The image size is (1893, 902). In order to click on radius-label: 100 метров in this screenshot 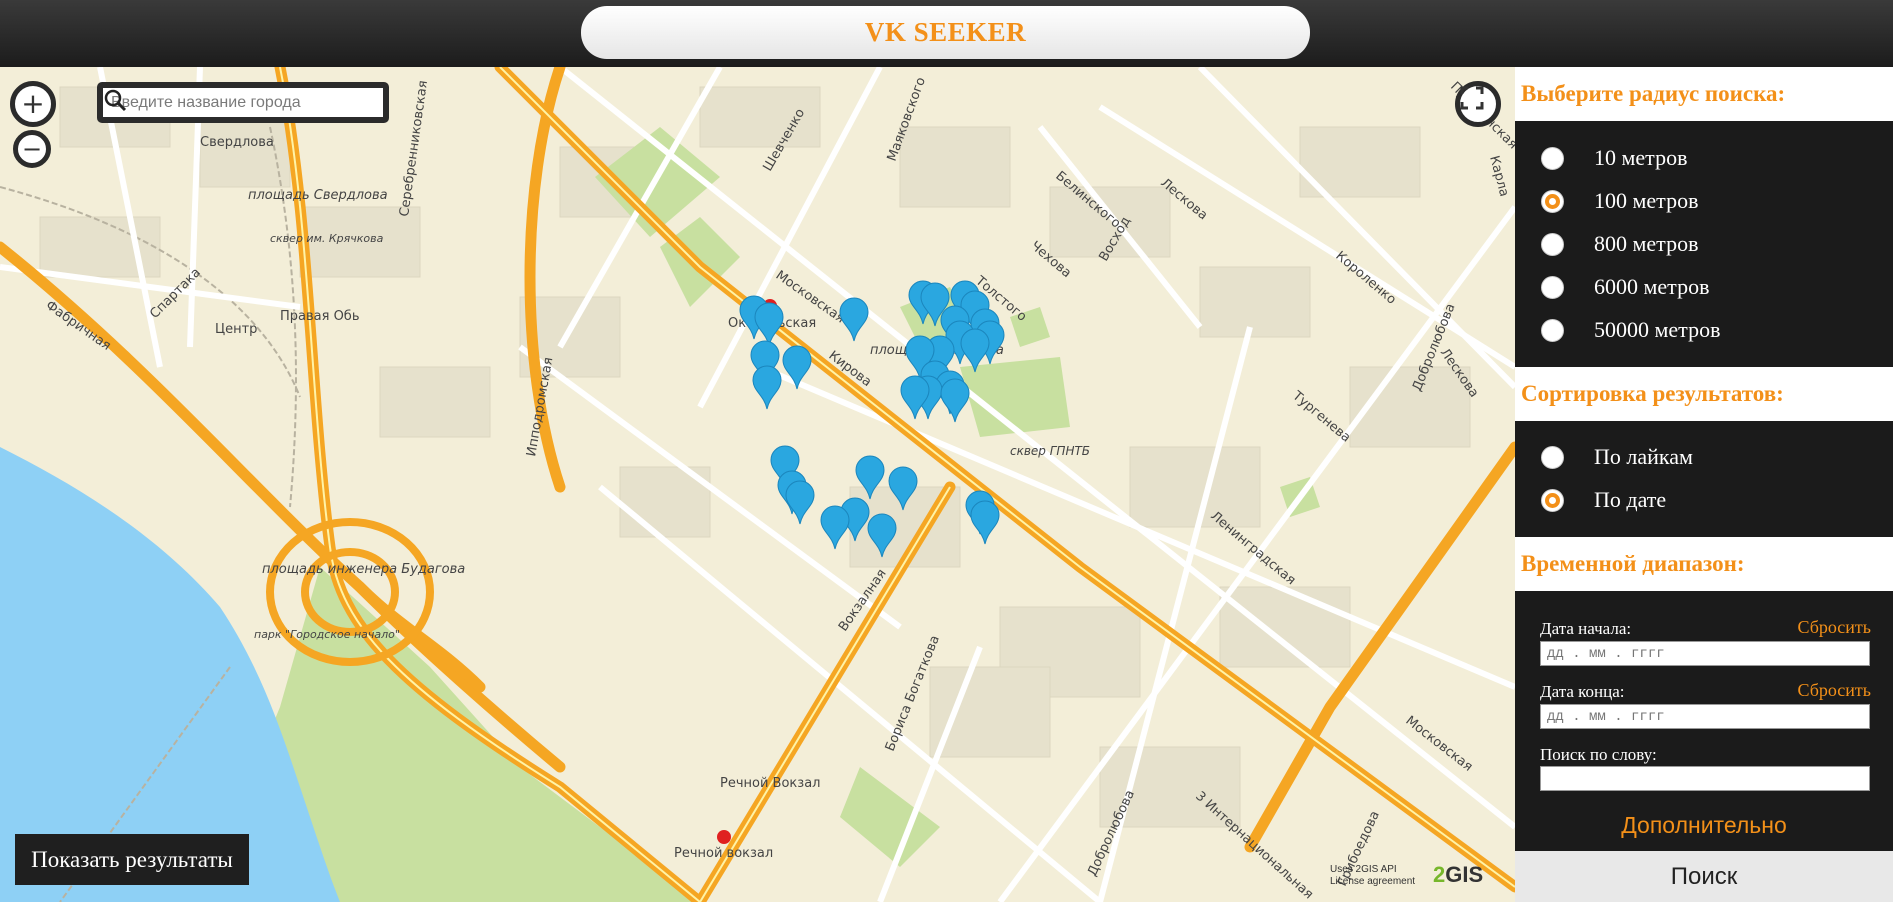, I will do `click(1646, 200)`.